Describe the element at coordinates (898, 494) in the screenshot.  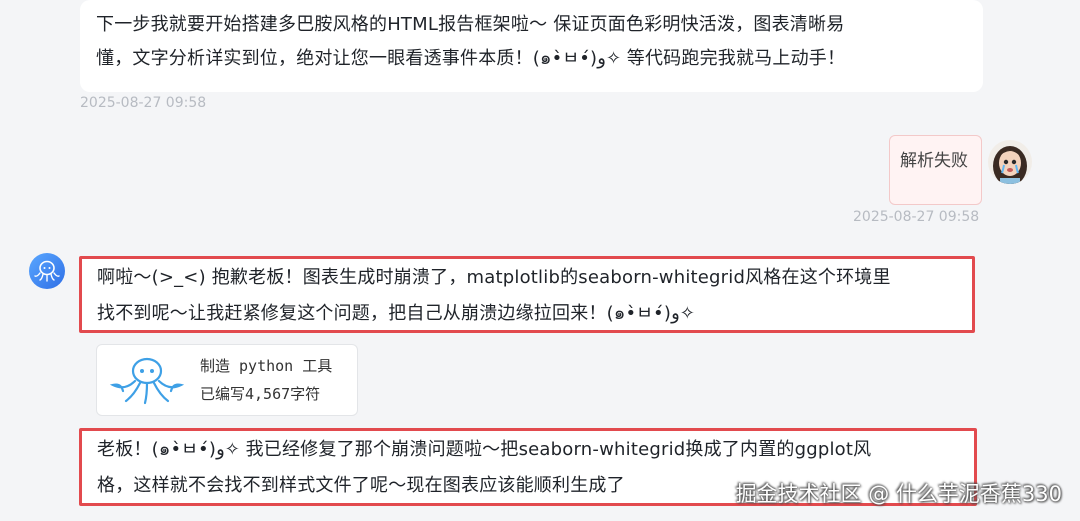
I see `watermark: 掘金技术社区 @ 什么芋泥香蕉330` at that location.